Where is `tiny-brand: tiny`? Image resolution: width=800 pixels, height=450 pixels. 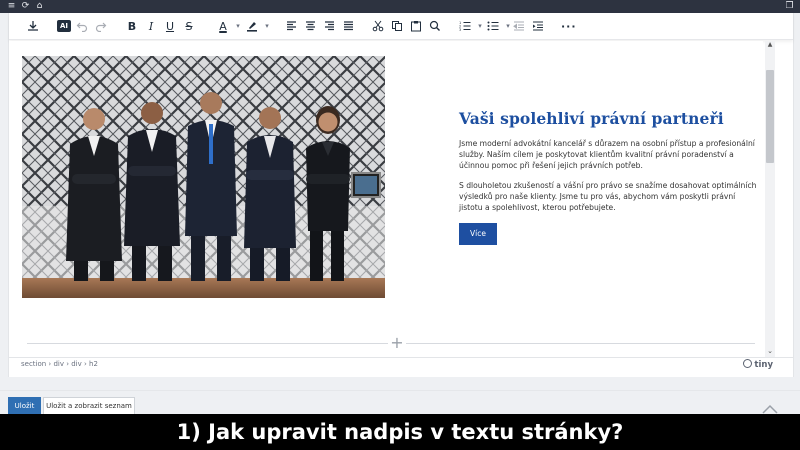
tiny-brand: tiny is located at coordinates (758, 364).